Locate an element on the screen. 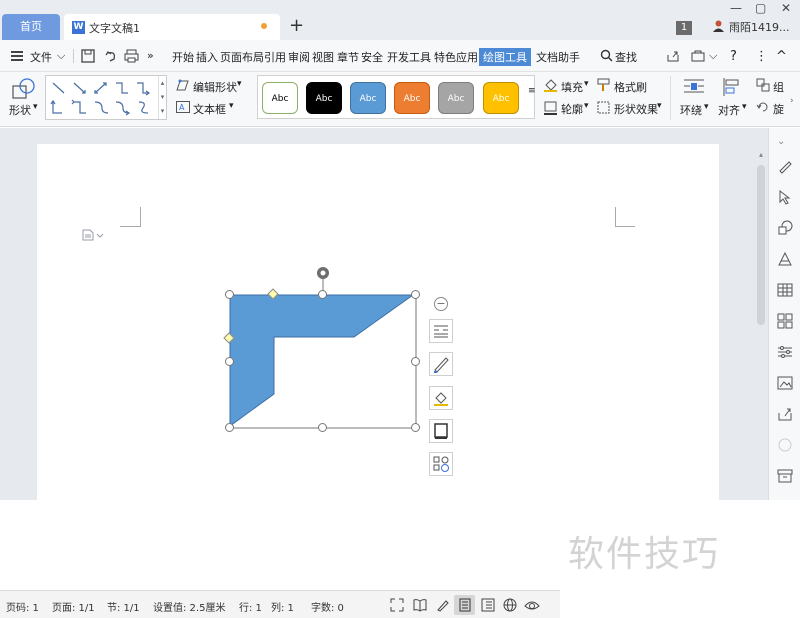 This screenshot has height=618, width=800. sidebar-collapse-icon: ⌄ is located at coordinates (781, 141).